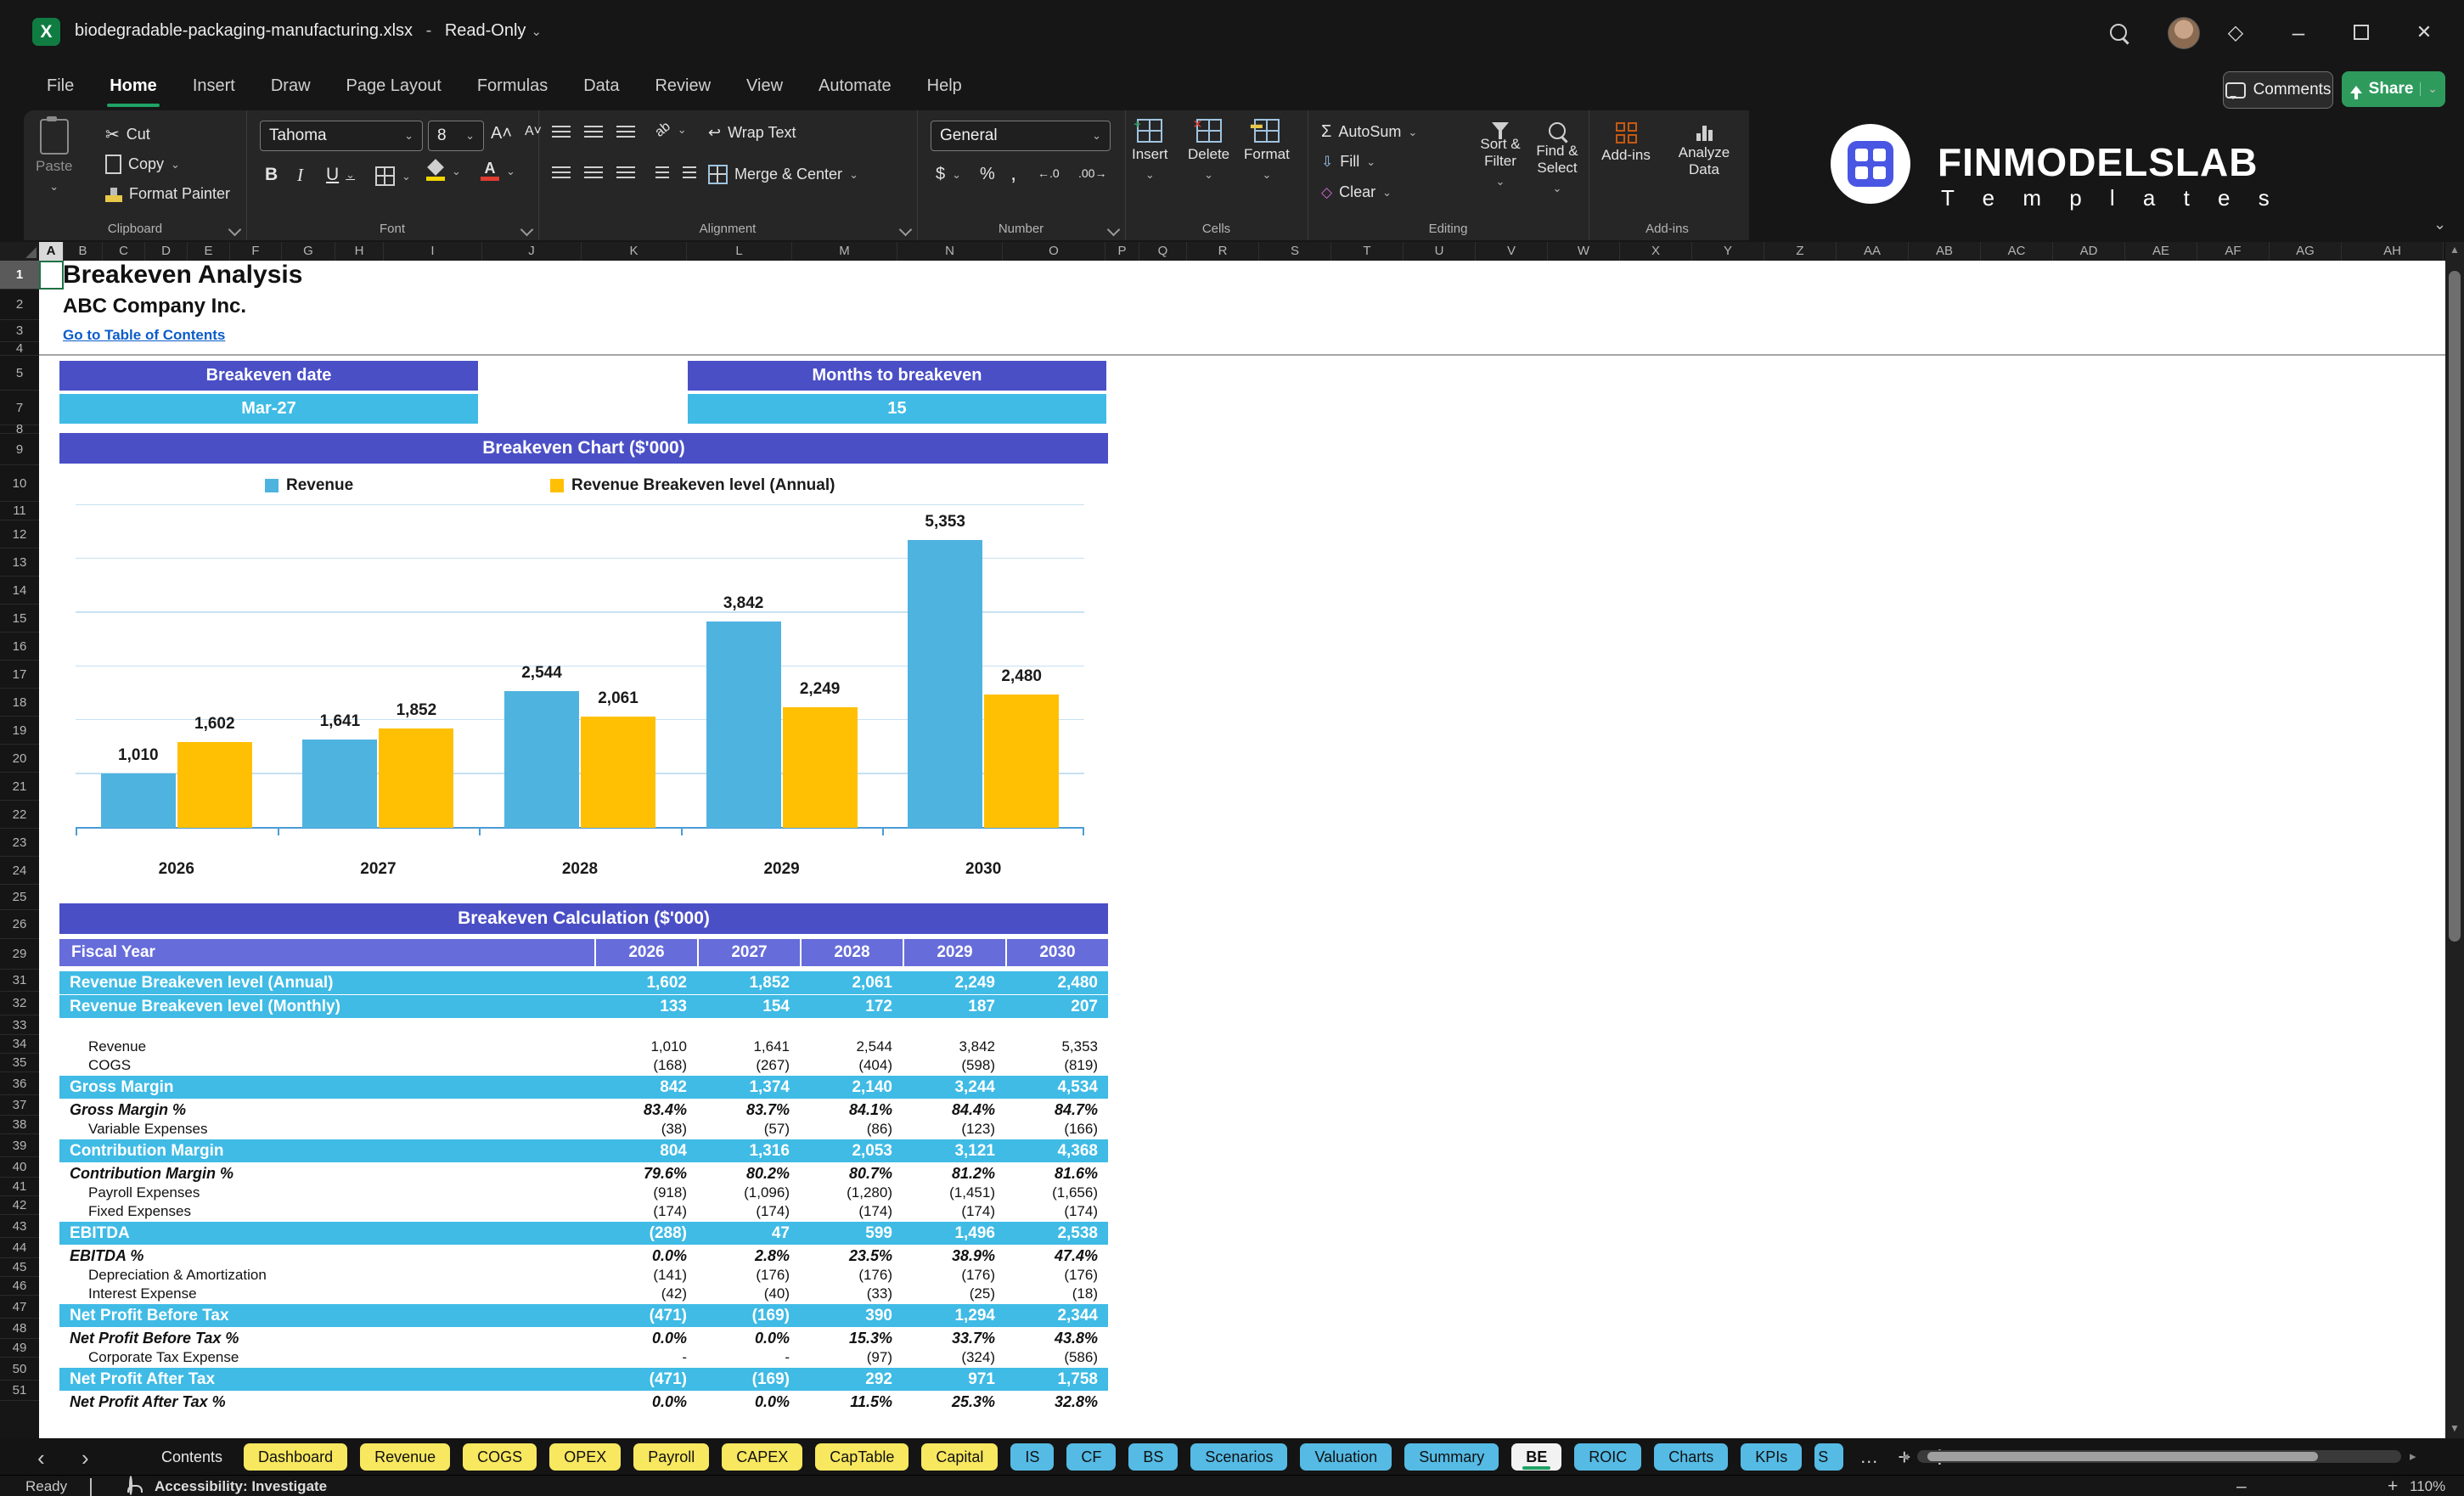  What do you see at coordinates (1054, 251) in the screenshot?
I see `col-header-O: O` at bounding box center [1054, 251].